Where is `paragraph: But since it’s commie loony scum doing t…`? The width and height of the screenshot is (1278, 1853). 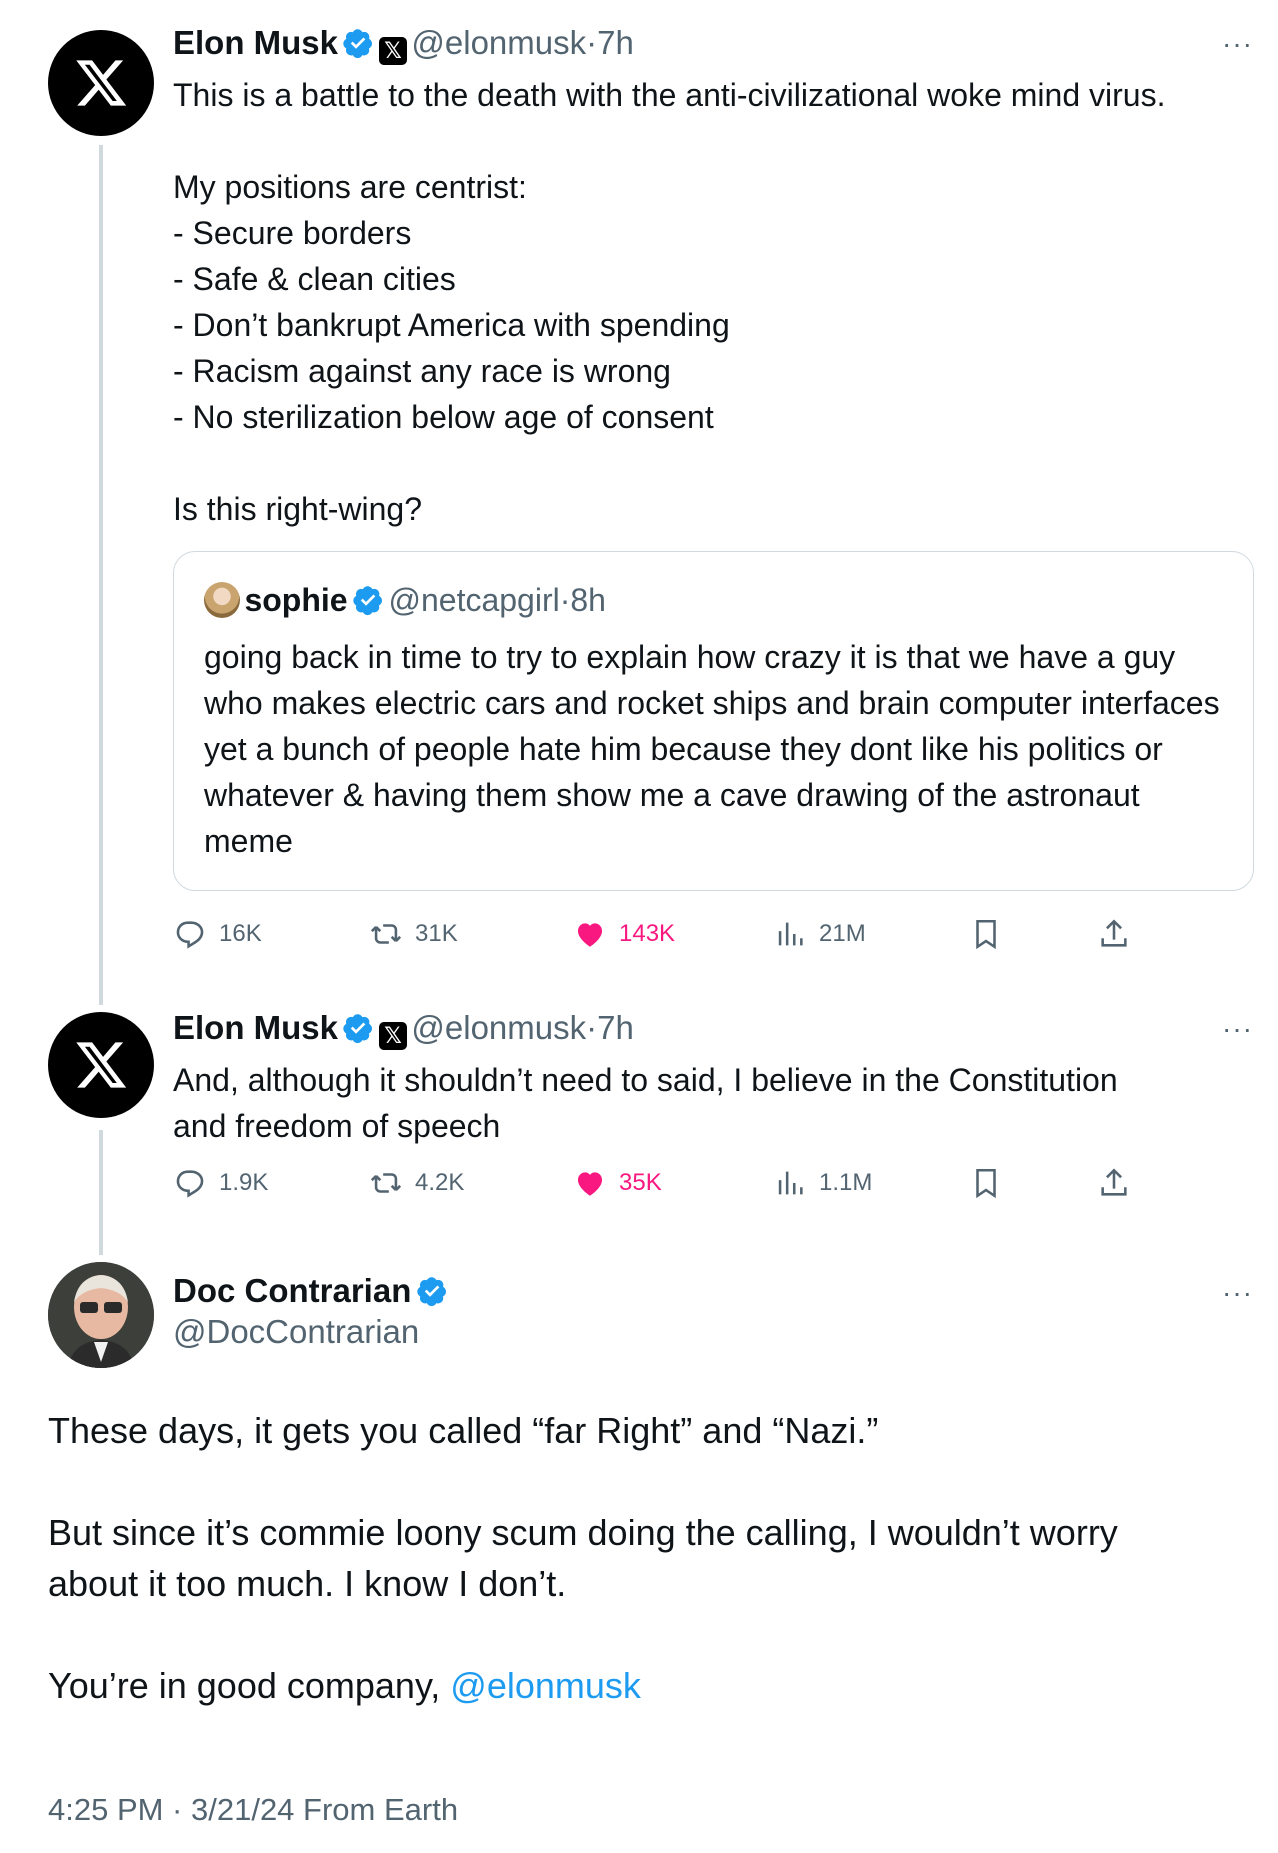
paragraph: But since it’s commie loony scum doing t… is located at coordinates (583, 1558).